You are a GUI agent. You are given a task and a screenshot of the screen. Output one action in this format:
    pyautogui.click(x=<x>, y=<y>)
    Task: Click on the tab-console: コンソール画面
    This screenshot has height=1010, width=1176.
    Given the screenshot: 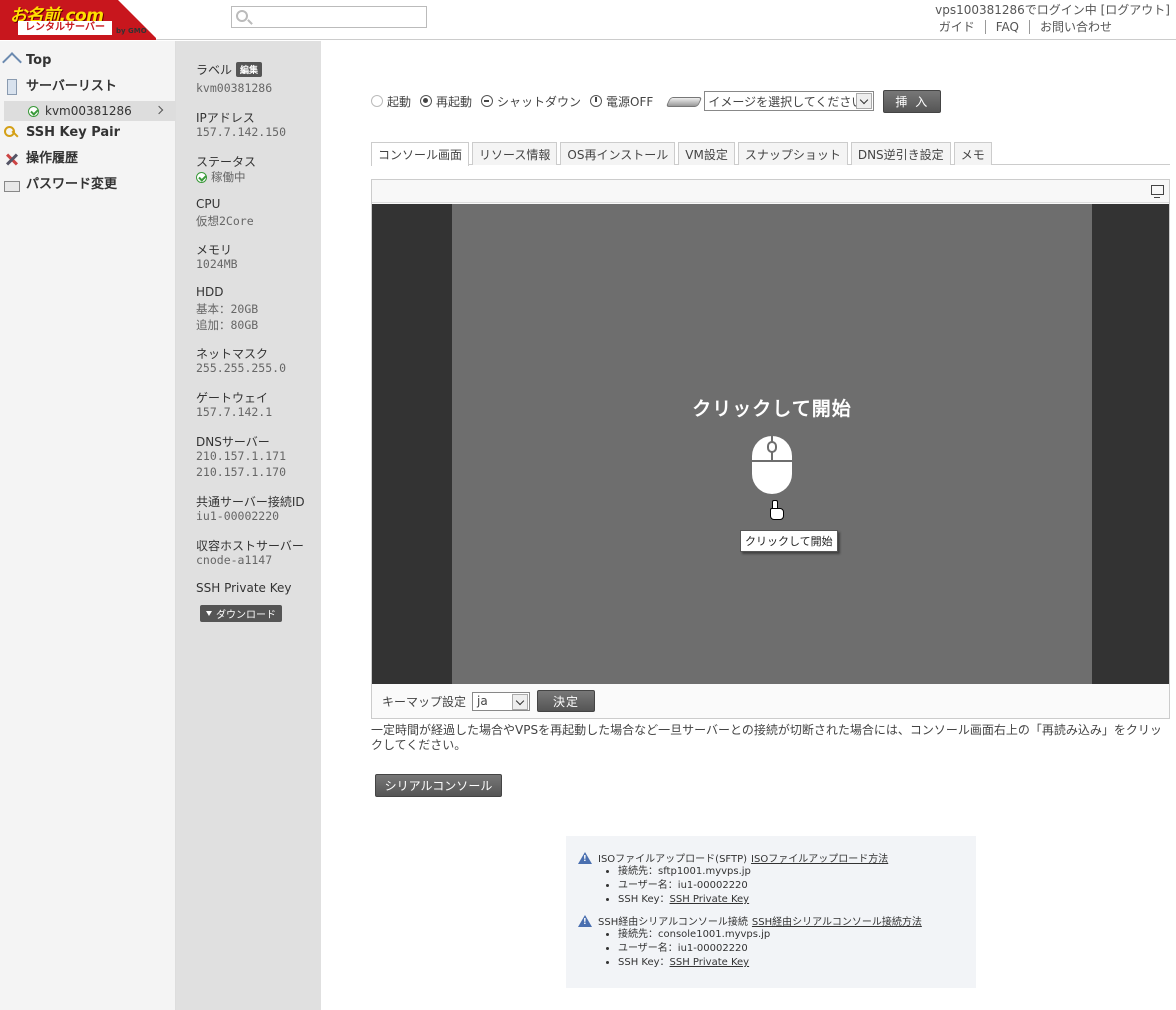 What is the action you would take?
    pyautogui.click(x=420, y=154)
    